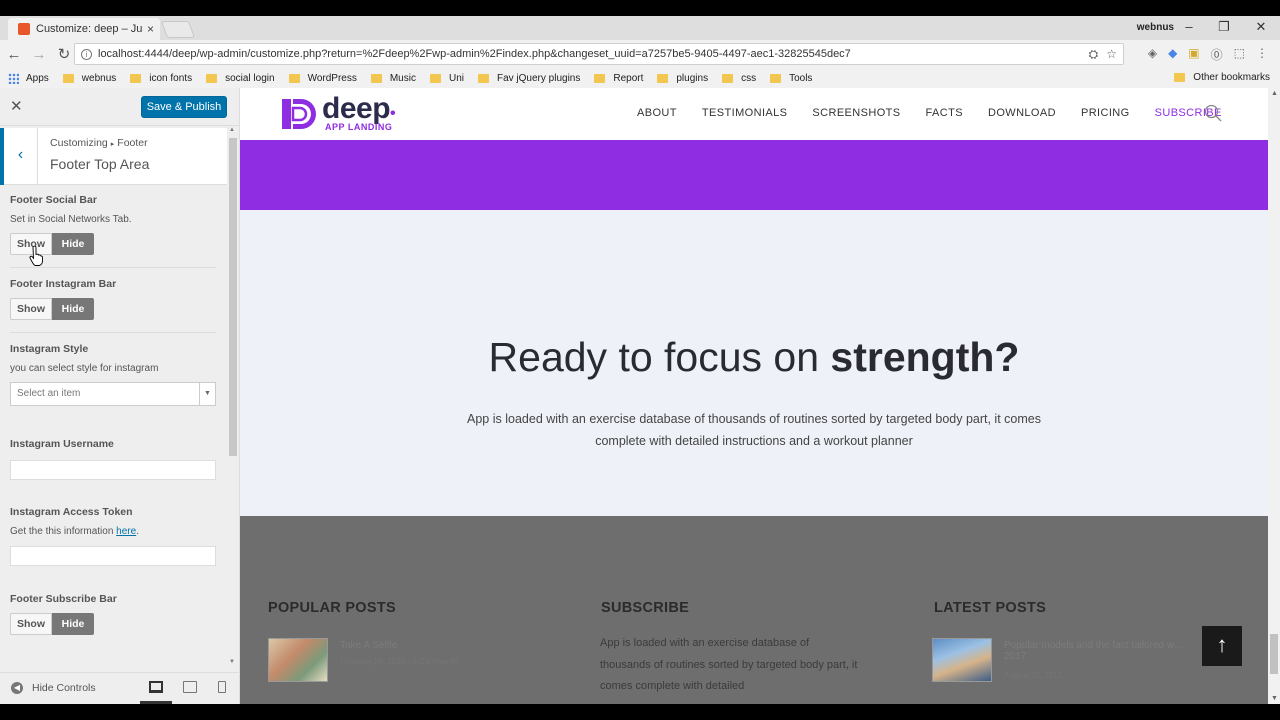  I want to click on customizer-header: ✕ Save & Publish, so click(119, 107).